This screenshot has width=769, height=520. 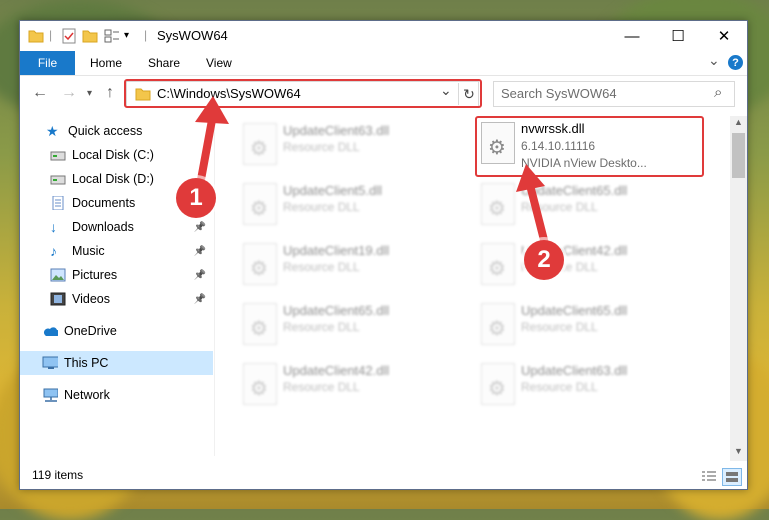 I want to click on step-1-badge: 1, so click(x=196, y=198).